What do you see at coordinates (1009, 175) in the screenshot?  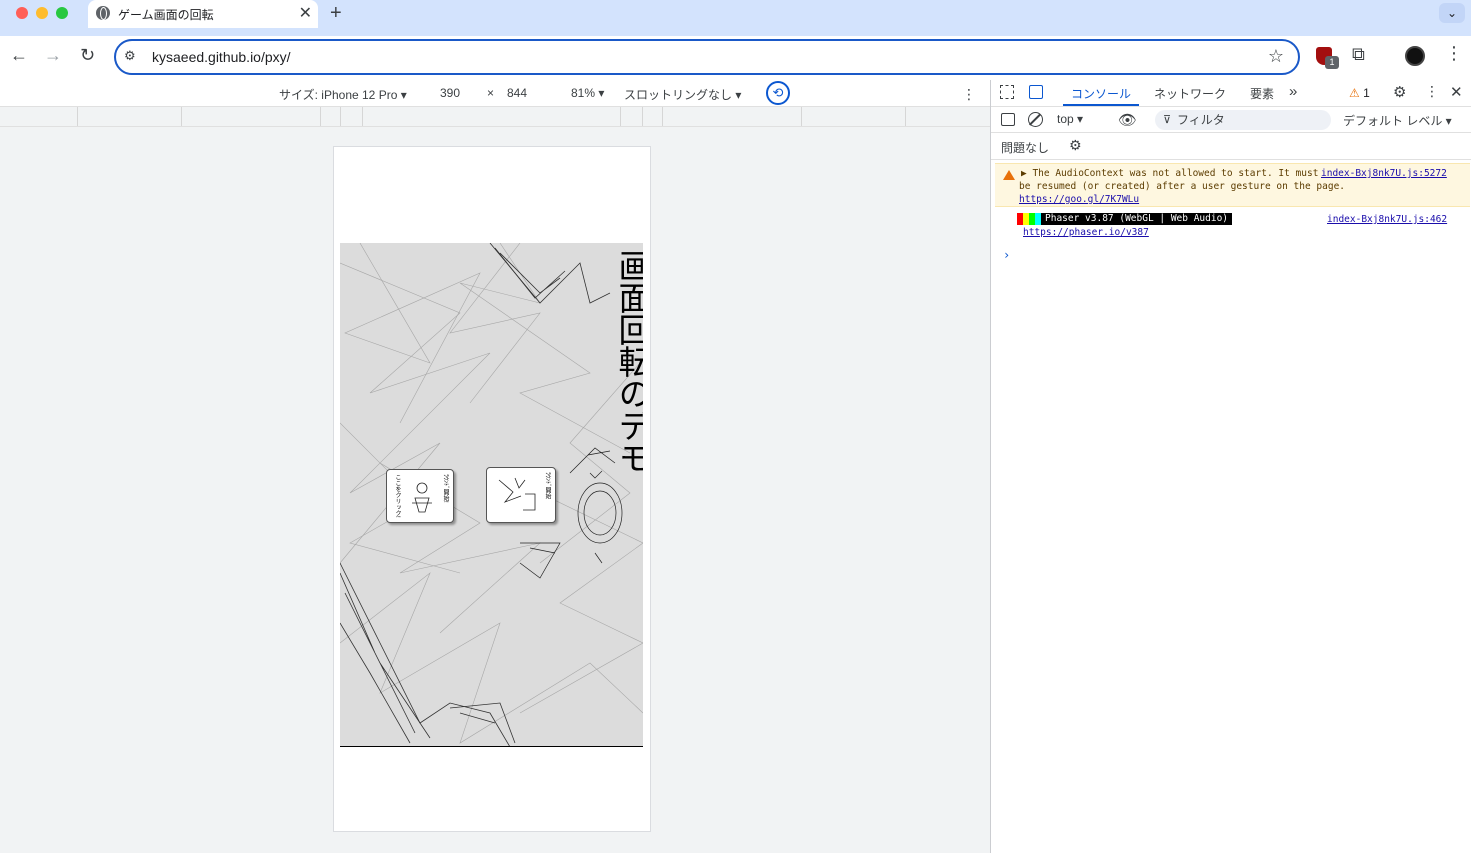 I see `warning-triangle-icon` at bounding box center [1009, 175].